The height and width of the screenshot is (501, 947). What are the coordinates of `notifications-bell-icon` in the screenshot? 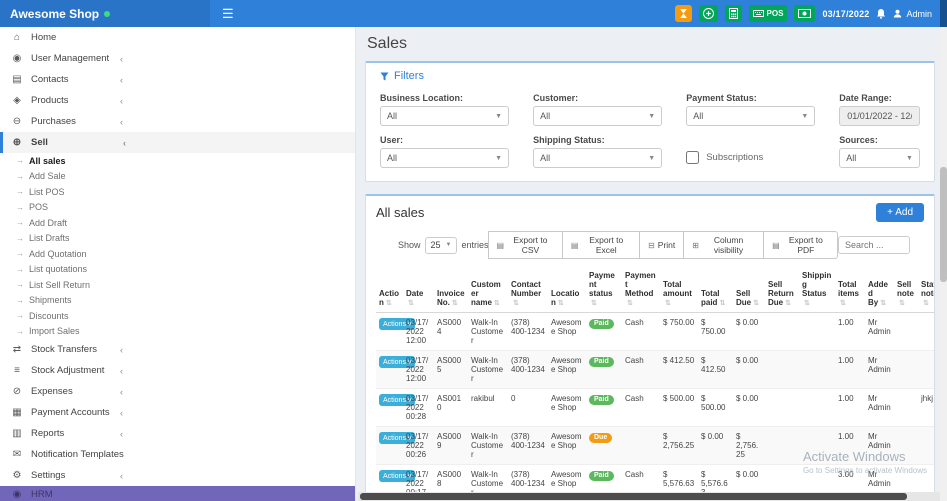 It's located at (881, 13).